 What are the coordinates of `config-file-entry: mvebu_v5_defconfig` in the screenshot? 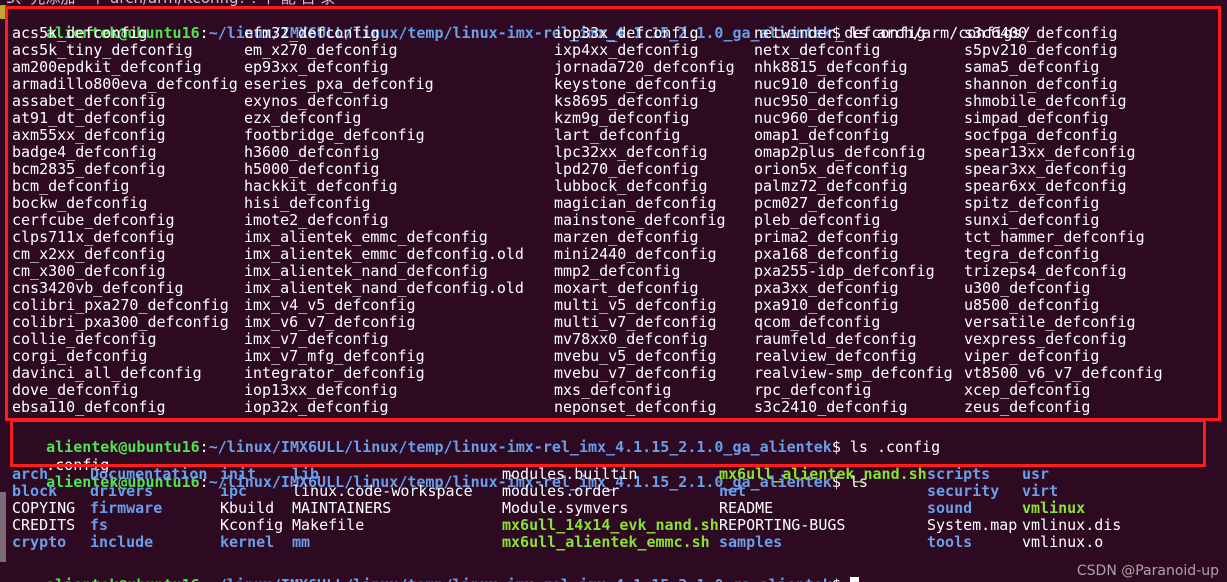 It's located at (635, 356).